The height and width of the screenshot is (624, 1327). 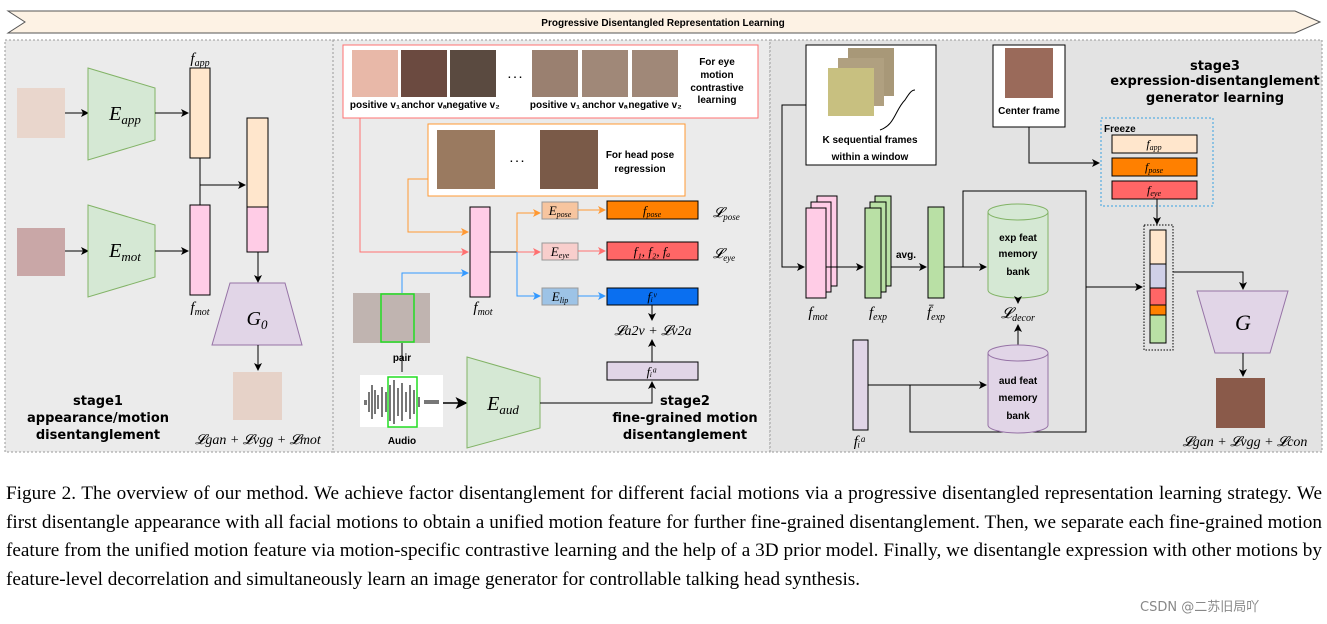 What do you see at coordinates (200, 250) in the screenshot?
I see `f-mot-feature` at bounding box center [200, 250].